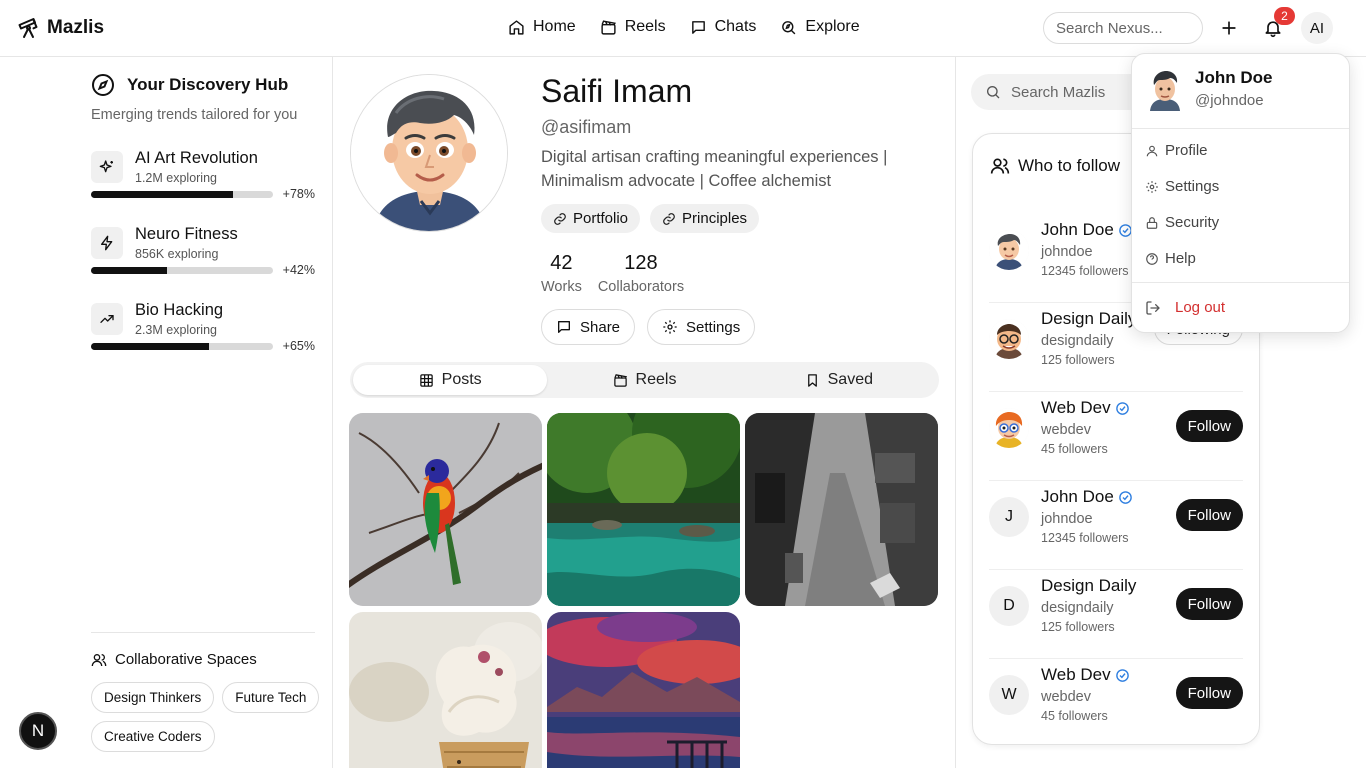 This screenshot has height=768, width=1366. What do you see at coordinates (153, 736) in the screenshot?
I see `space-chip: Creative Coders` at bounding box center [153, 736].